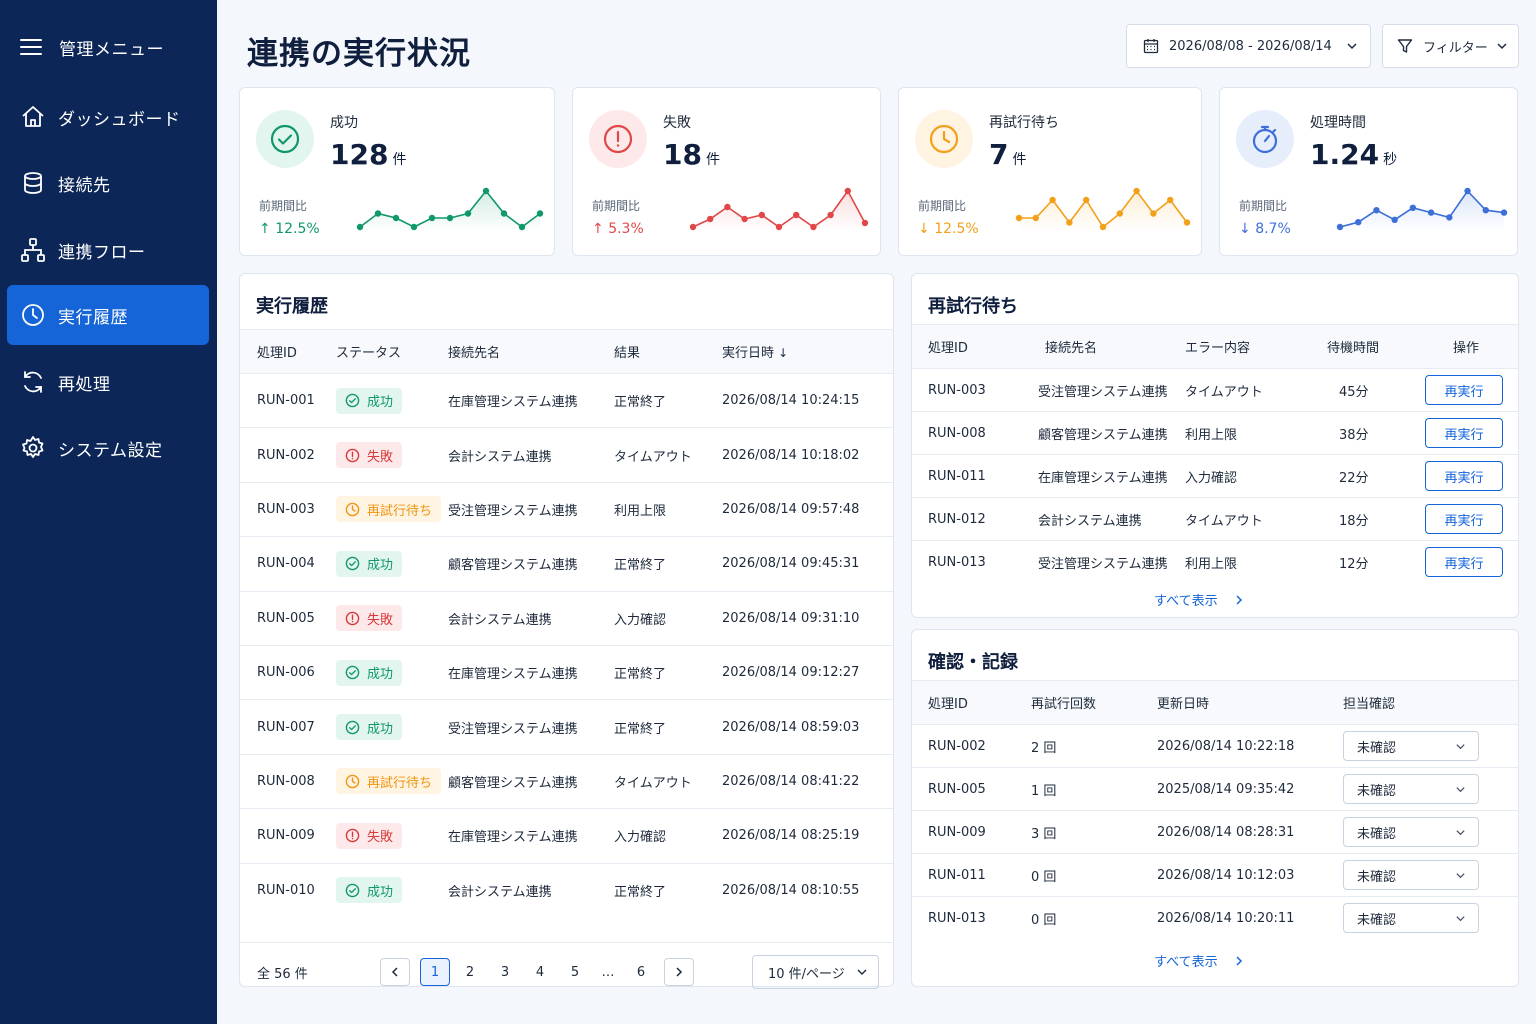 This screenshot has height=1024, width=1536. Describe the element at coordinates (392, 836) in the screenshot. I see `cell-status: 失敗` at that location.